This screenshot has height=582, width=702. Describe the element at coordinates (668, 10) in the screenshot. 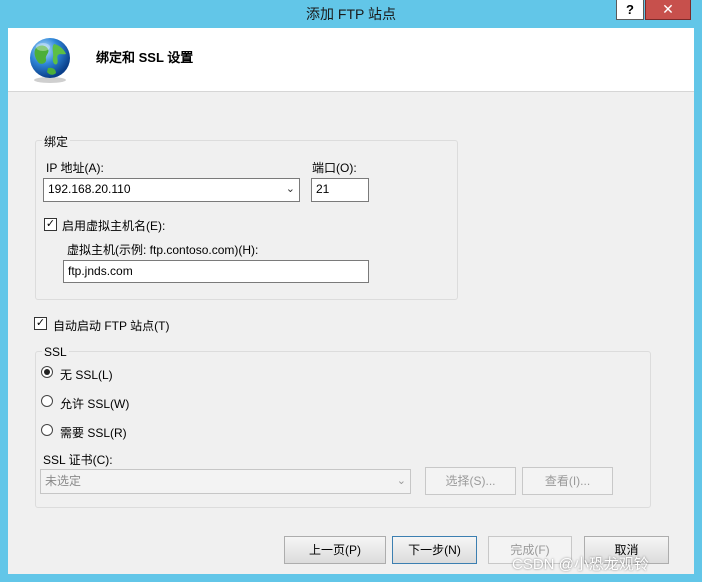

I see `close-button: ✕` at that location.